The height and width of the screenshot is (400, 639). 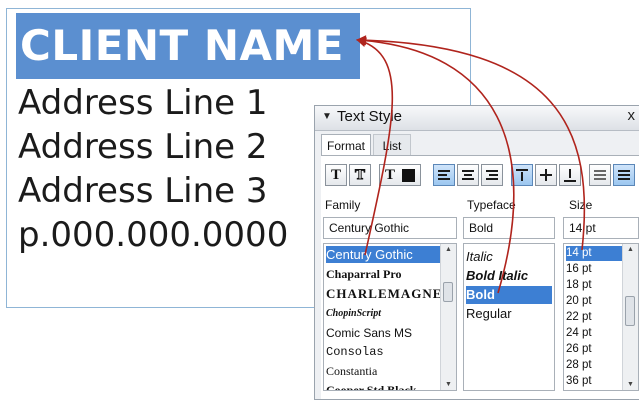 What do you see at coordinates (477, 118) in the screenshot?
I see `panel-titlebar: ▼ Text Style x` at bounding box center [477, 118].